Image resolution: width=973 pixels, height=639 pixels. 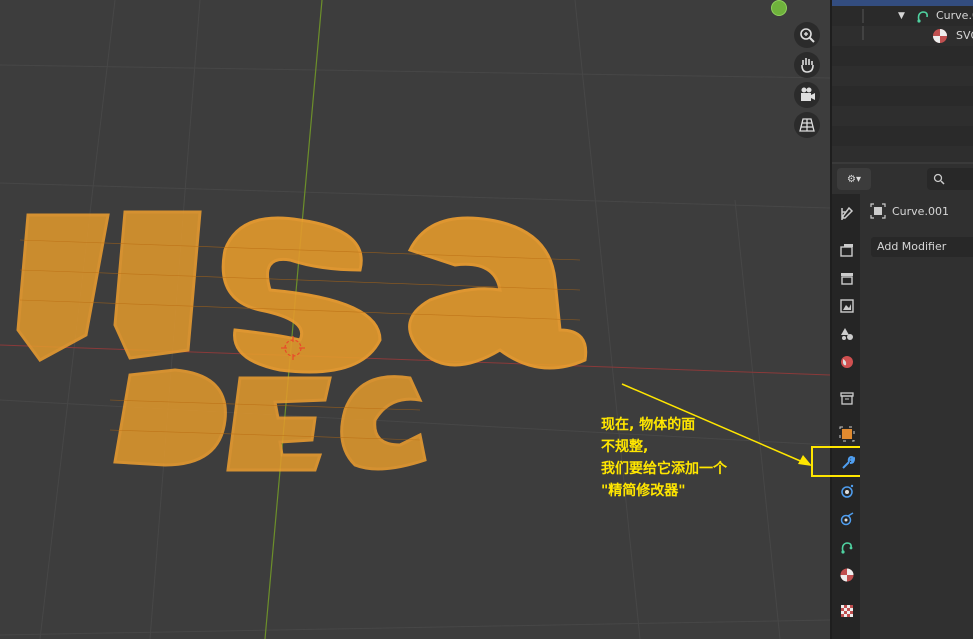 What do you see at coordinates (950, 179) in the screenshot?
I see `properties-search` at bounding box center [950, 179].